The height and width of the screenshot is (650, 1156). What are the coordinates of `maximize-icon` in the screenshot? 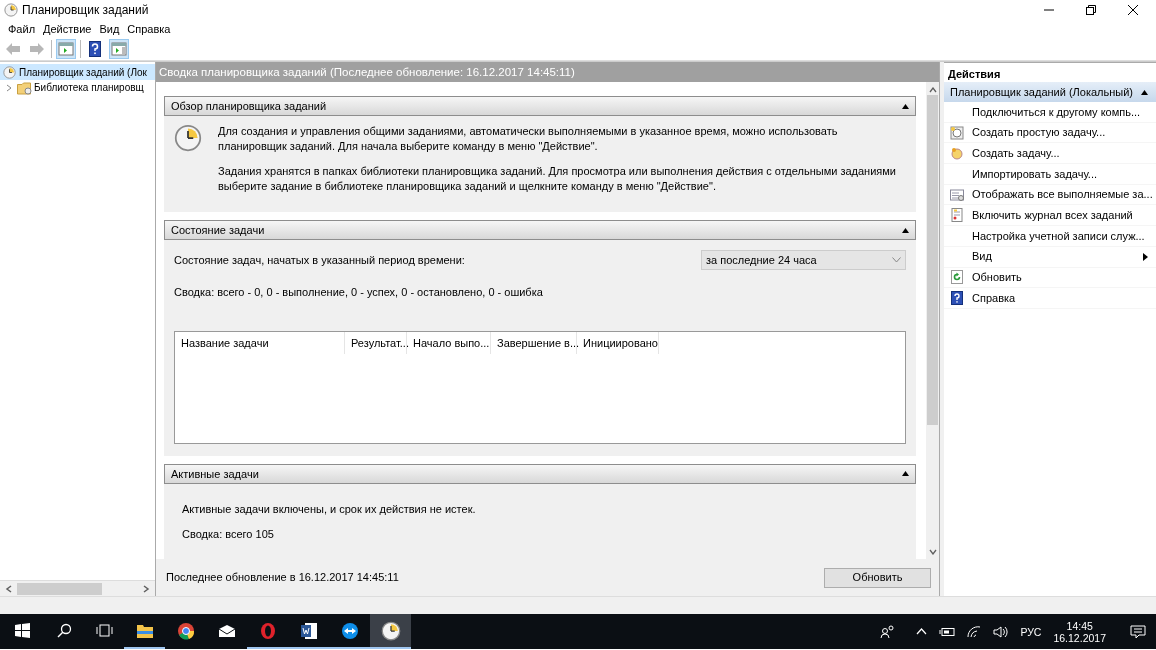 It's located at (1091, 10).